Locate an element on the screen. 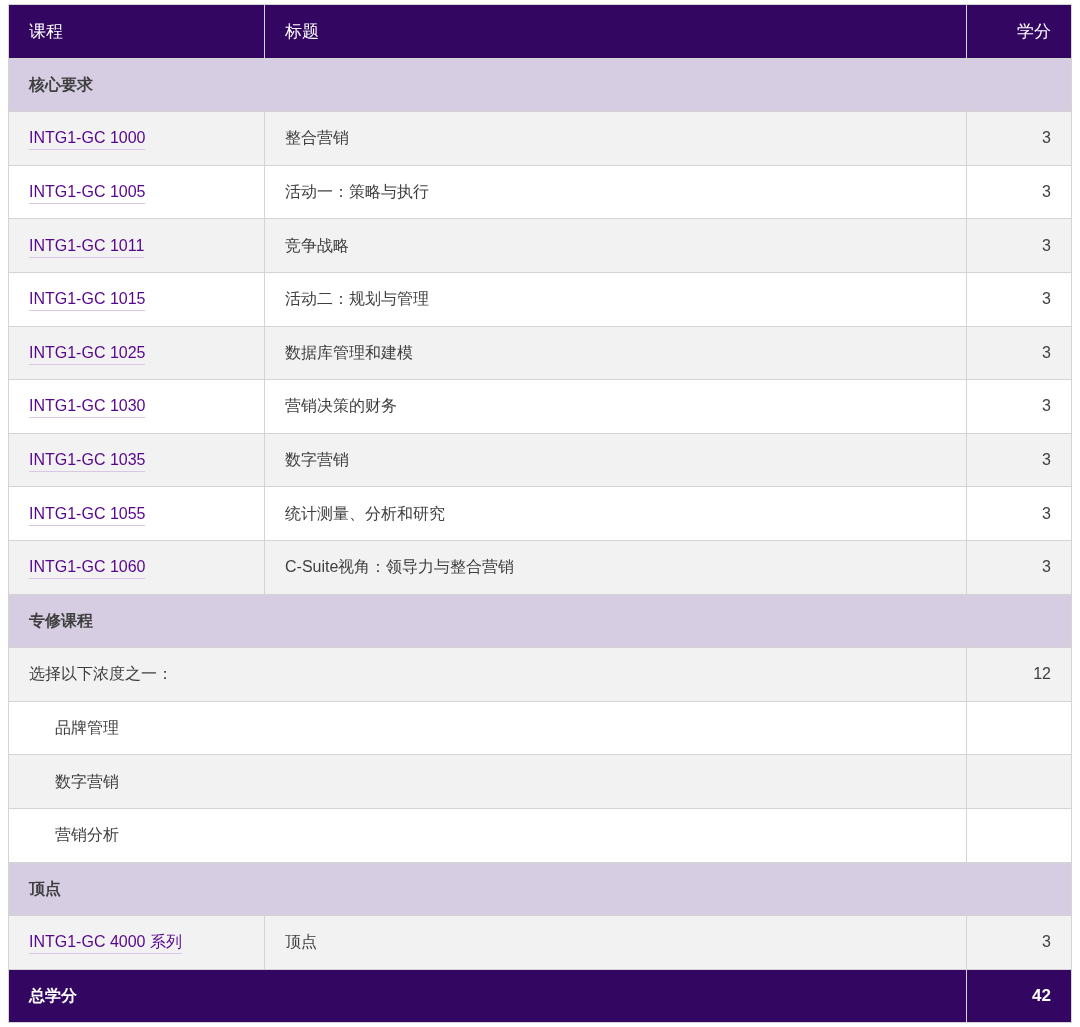  course-link: INTG1-GC 4000 系列 is located at coordinates (105, 944).